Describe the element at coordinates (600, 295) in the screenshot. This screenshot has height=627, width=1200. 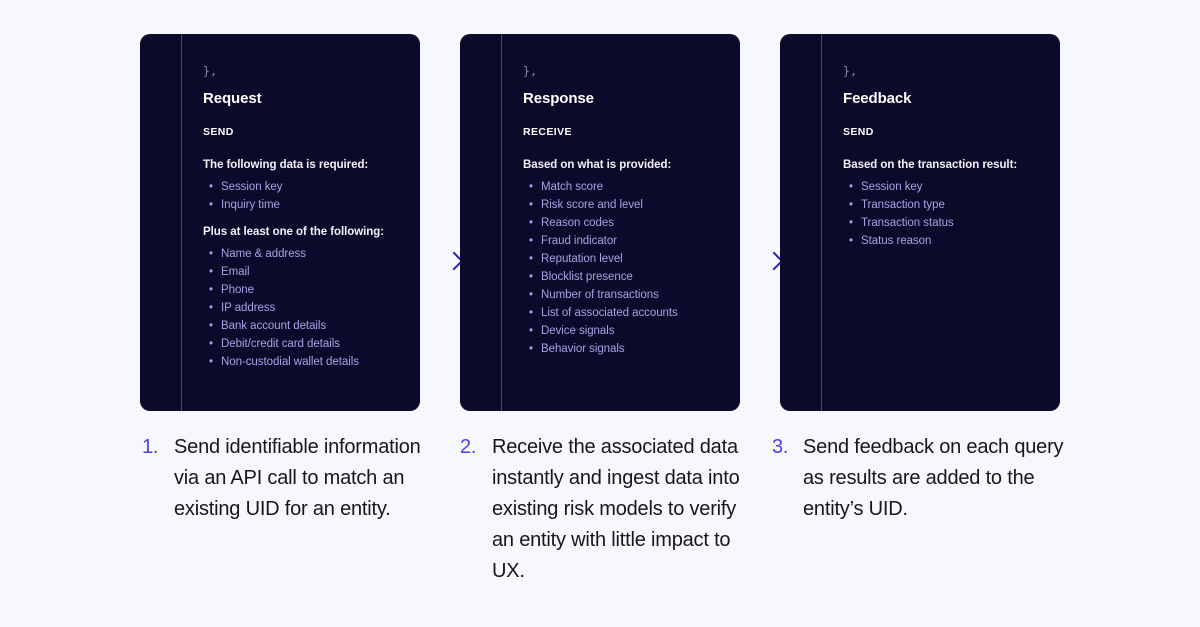
I see `list-item: • Number of transactions` at that location.